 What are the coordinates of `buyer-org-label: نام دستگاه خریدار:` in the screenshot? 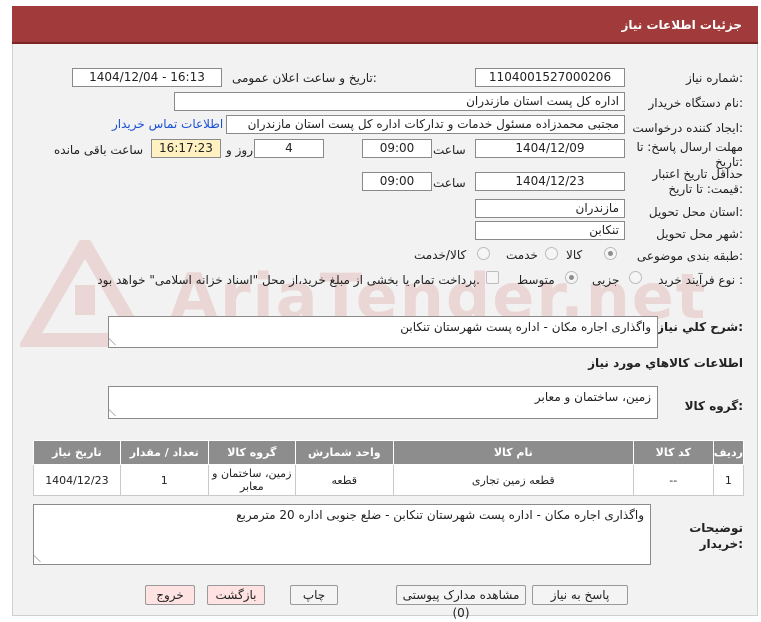 It's located at (696, 103).